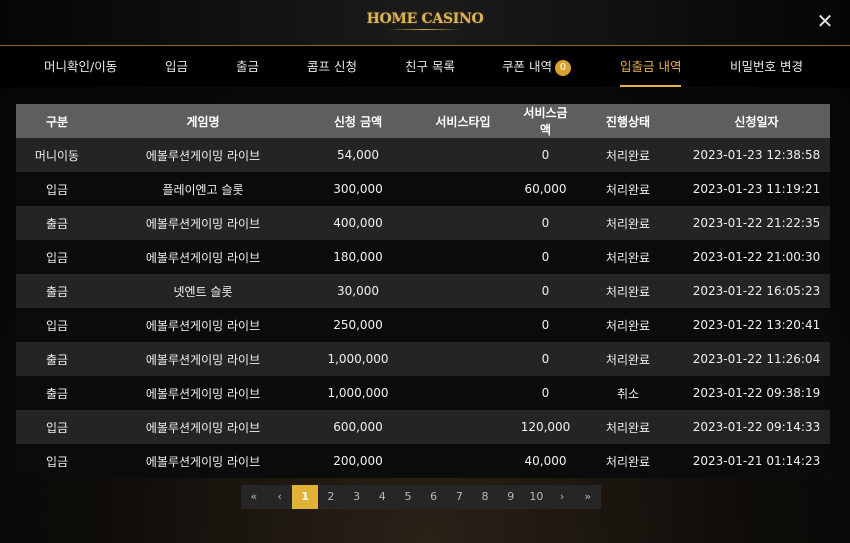 This screenshot has width=850, height=543. Describe the element at coordinates (254, 497) in the screenshot. I see `first-page-button: «` at that location.